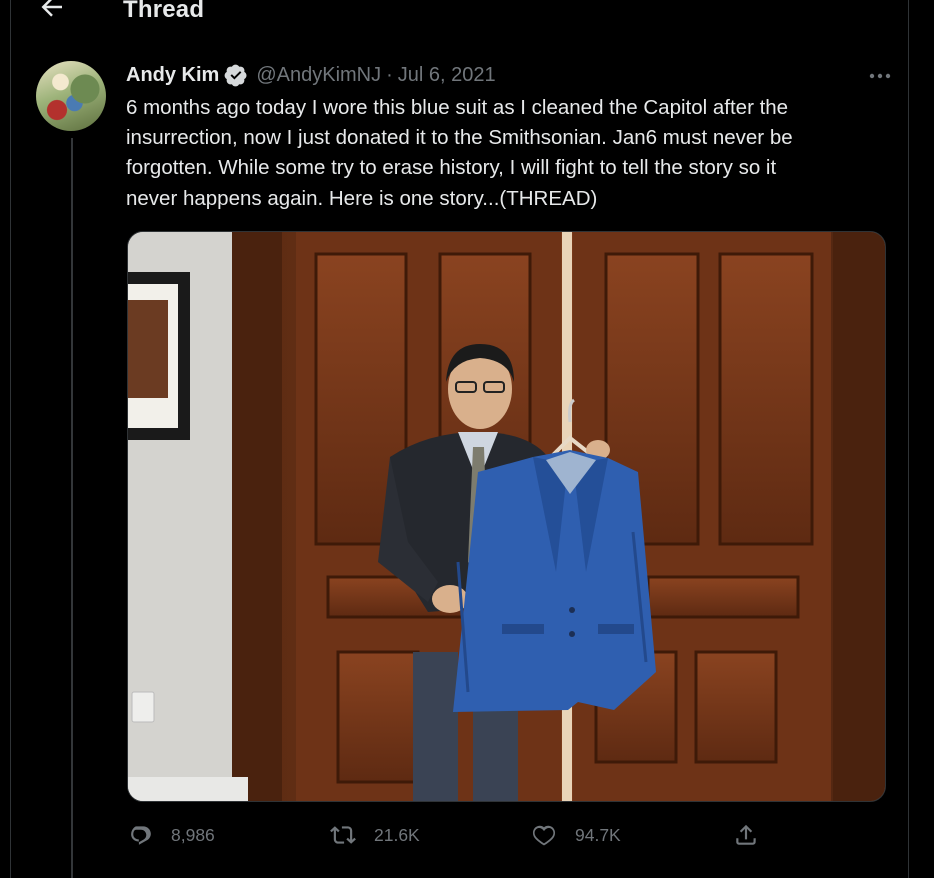  What do you see at coordinates (507, 835) in the screenshot?
I see `tweet-actions: 8,986 21.6K 94.7K` at bounding box center [507, 835].